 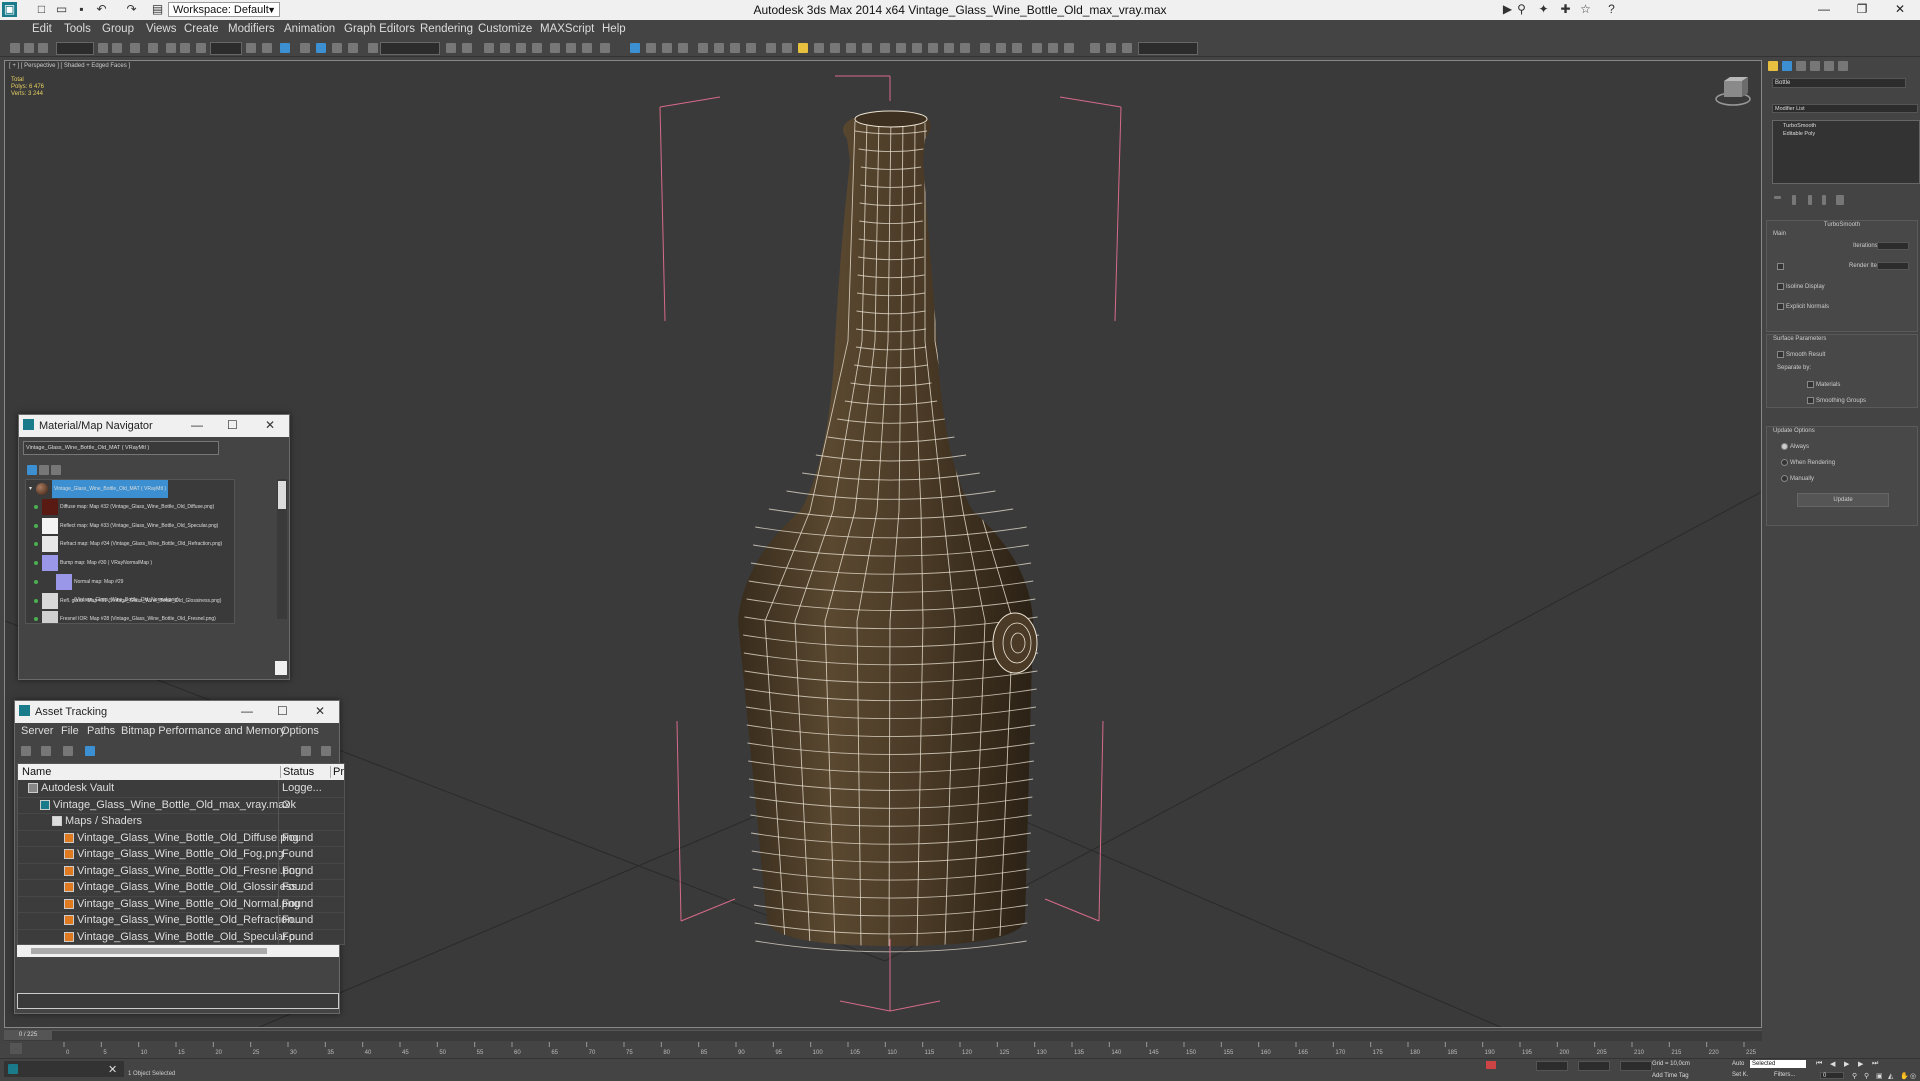 What do you see at coordinates (467, 48) in the screenshot?
I see `align-icon` at bounding box center [467, 48].